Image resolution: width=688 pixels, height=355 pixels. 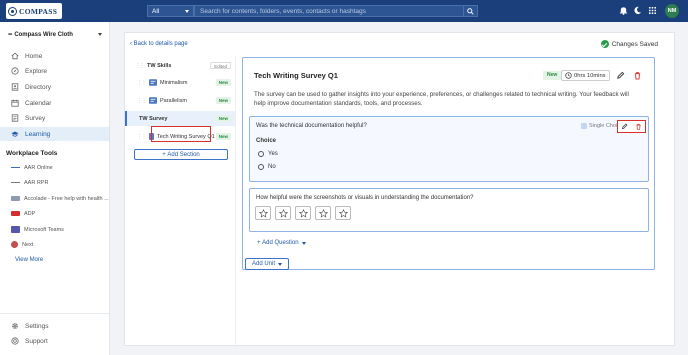 I want to click on option-label: Yes, so click(x=273, y=154).